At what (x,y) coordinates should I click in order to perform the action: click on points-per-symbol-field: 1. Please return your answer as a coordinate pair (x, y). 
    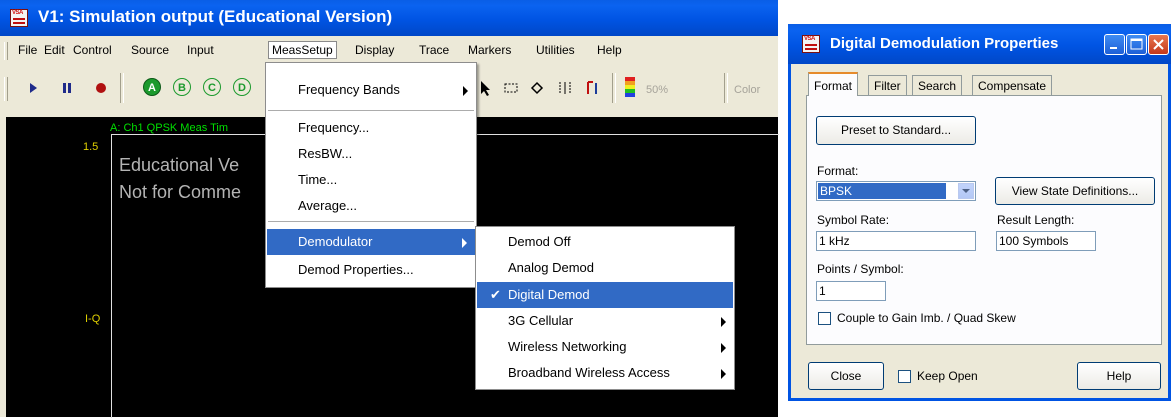
    Looking at the image, I should click on (851, 291).